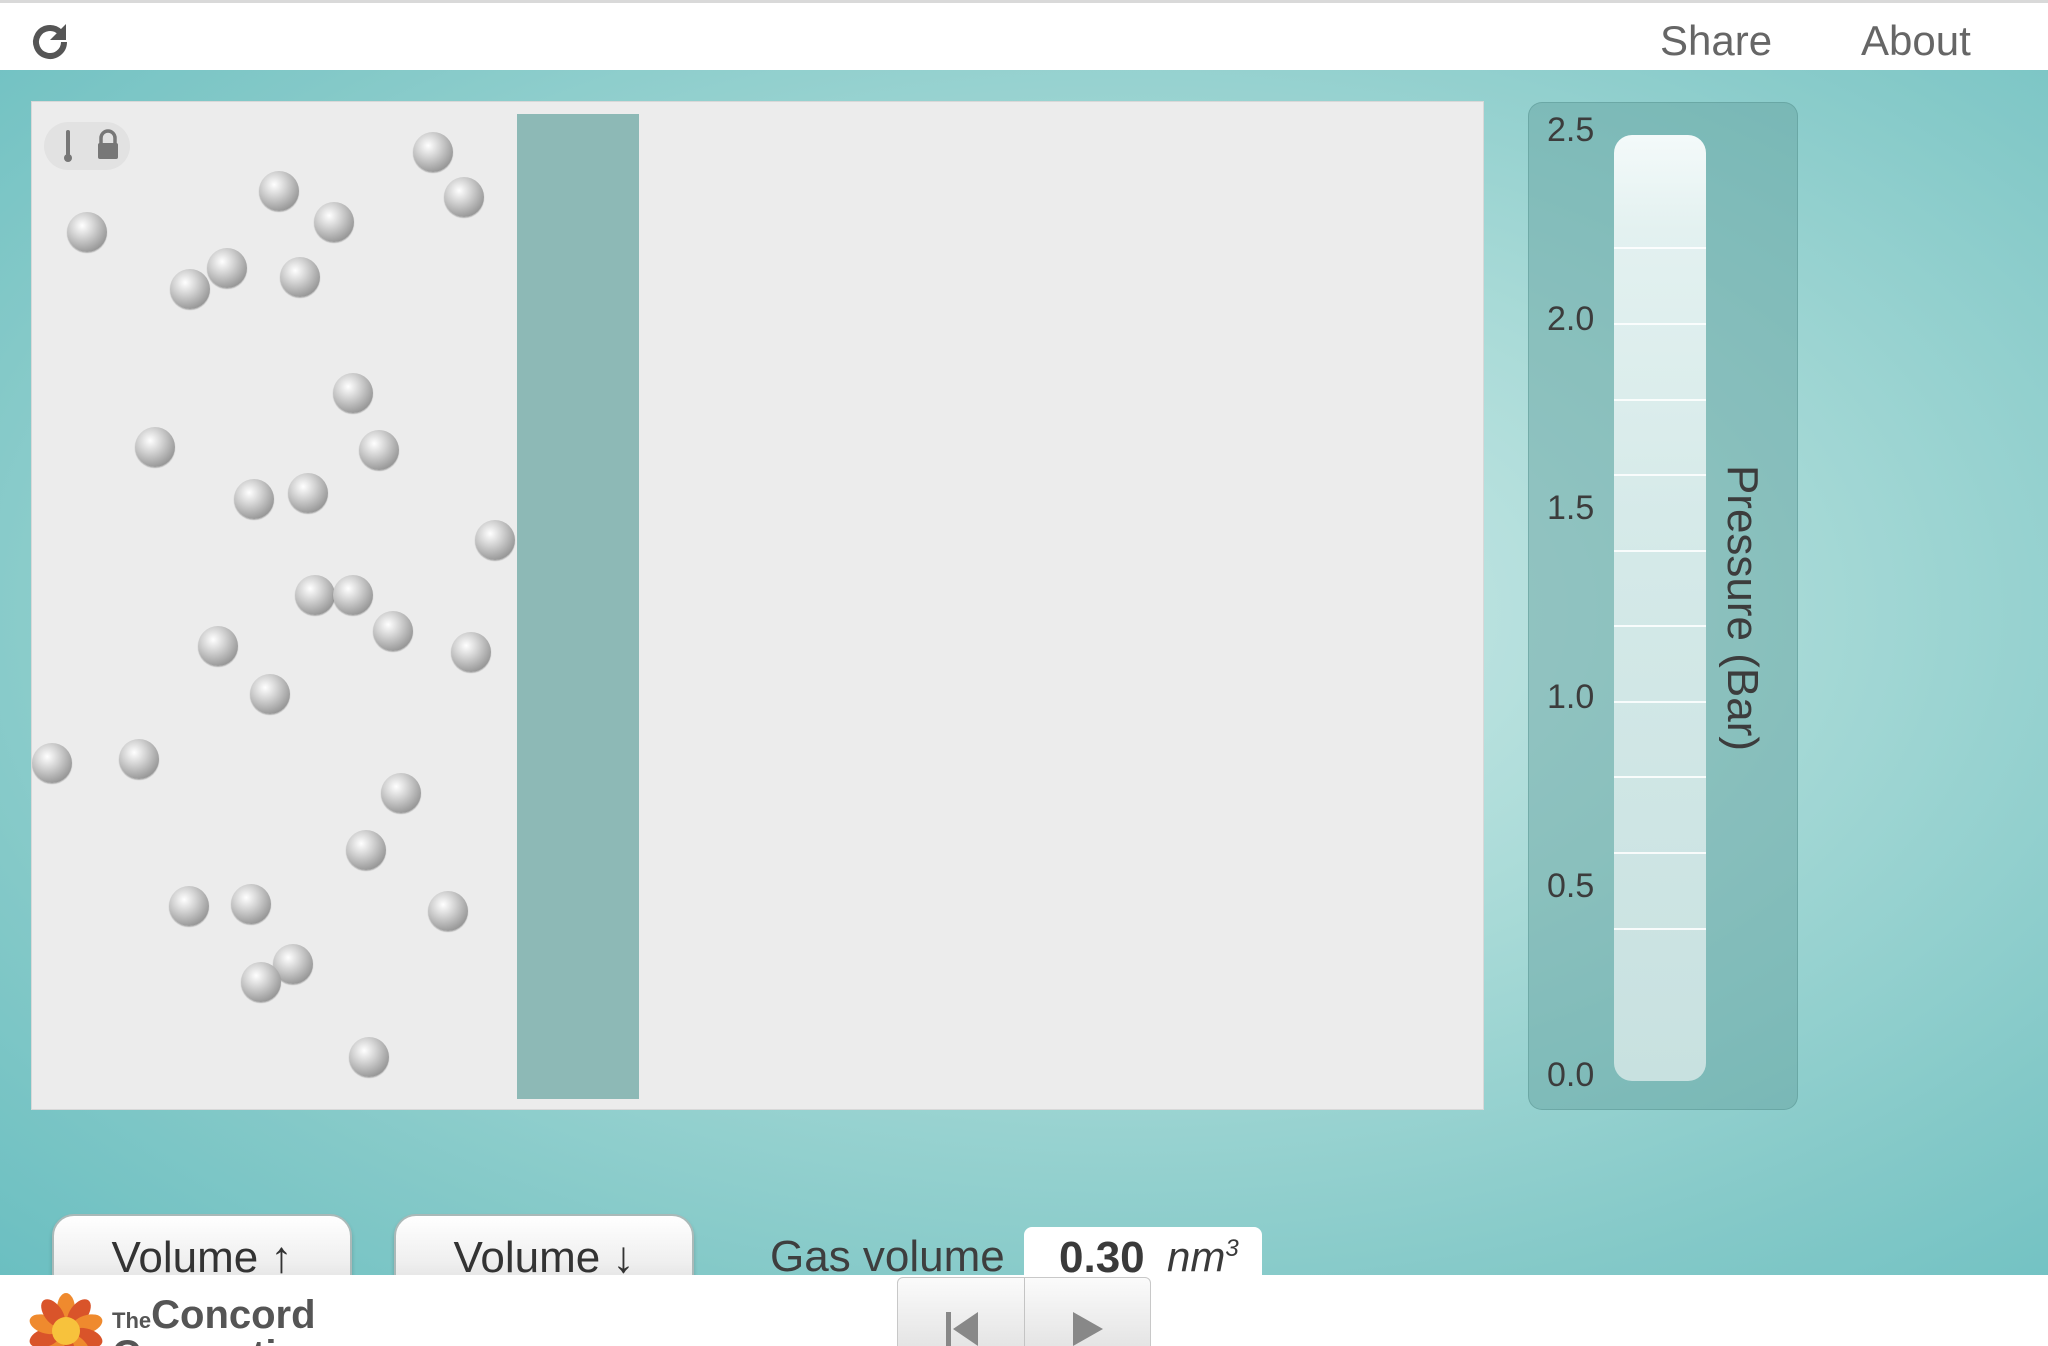  Describe the element at coordinates (1232, 1248) in the screenshot. I see `gas-volume-unit-exponent: 3` at that location.